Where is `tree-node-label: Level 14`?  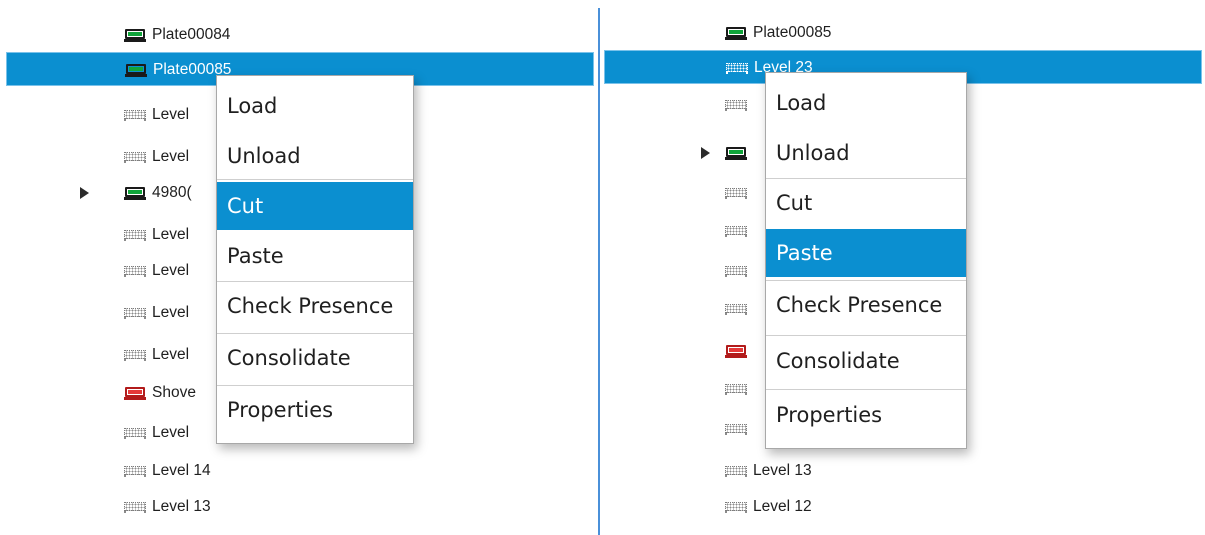 tree-node-label: Level 14 is located at coordinates (181, 470).